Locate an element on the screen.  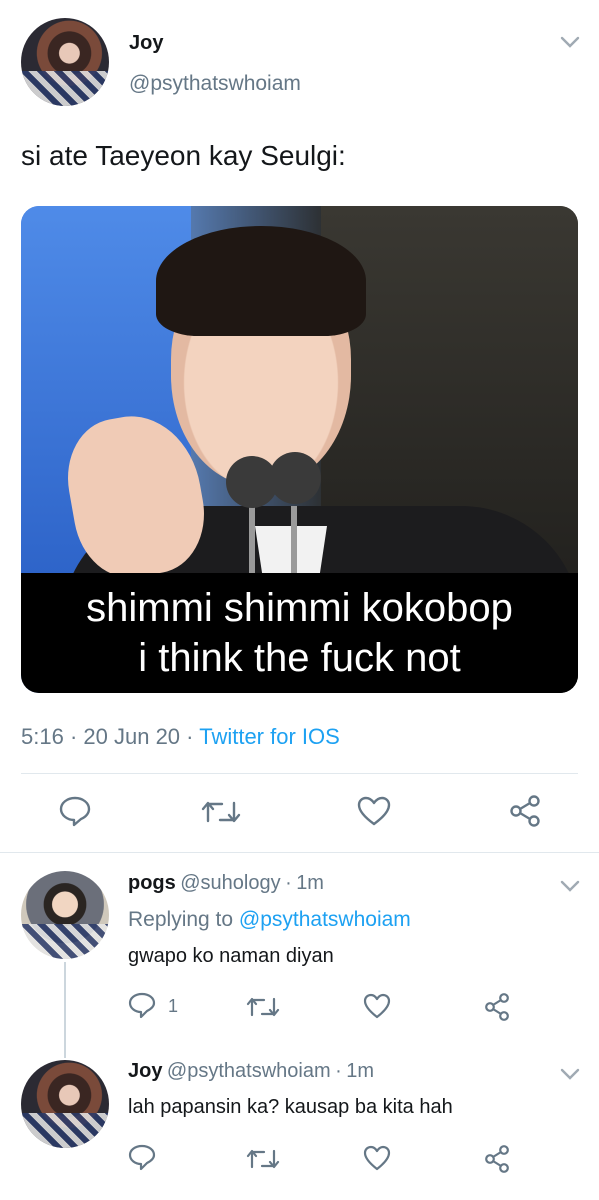
reply-author-name: Joy is located at coordinates (145, 1071).